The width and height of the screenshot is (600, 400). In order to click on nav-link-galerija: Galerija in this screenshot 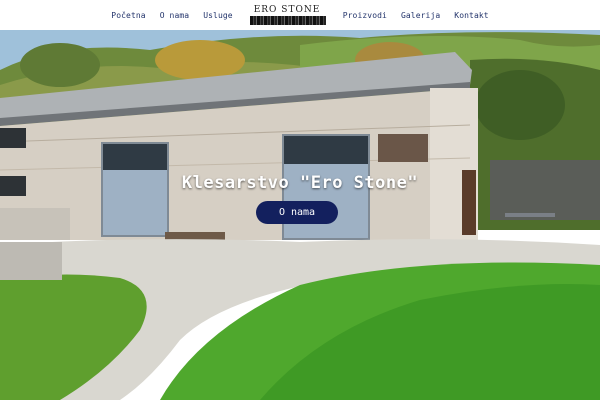, I will do `click(420, 15)`.